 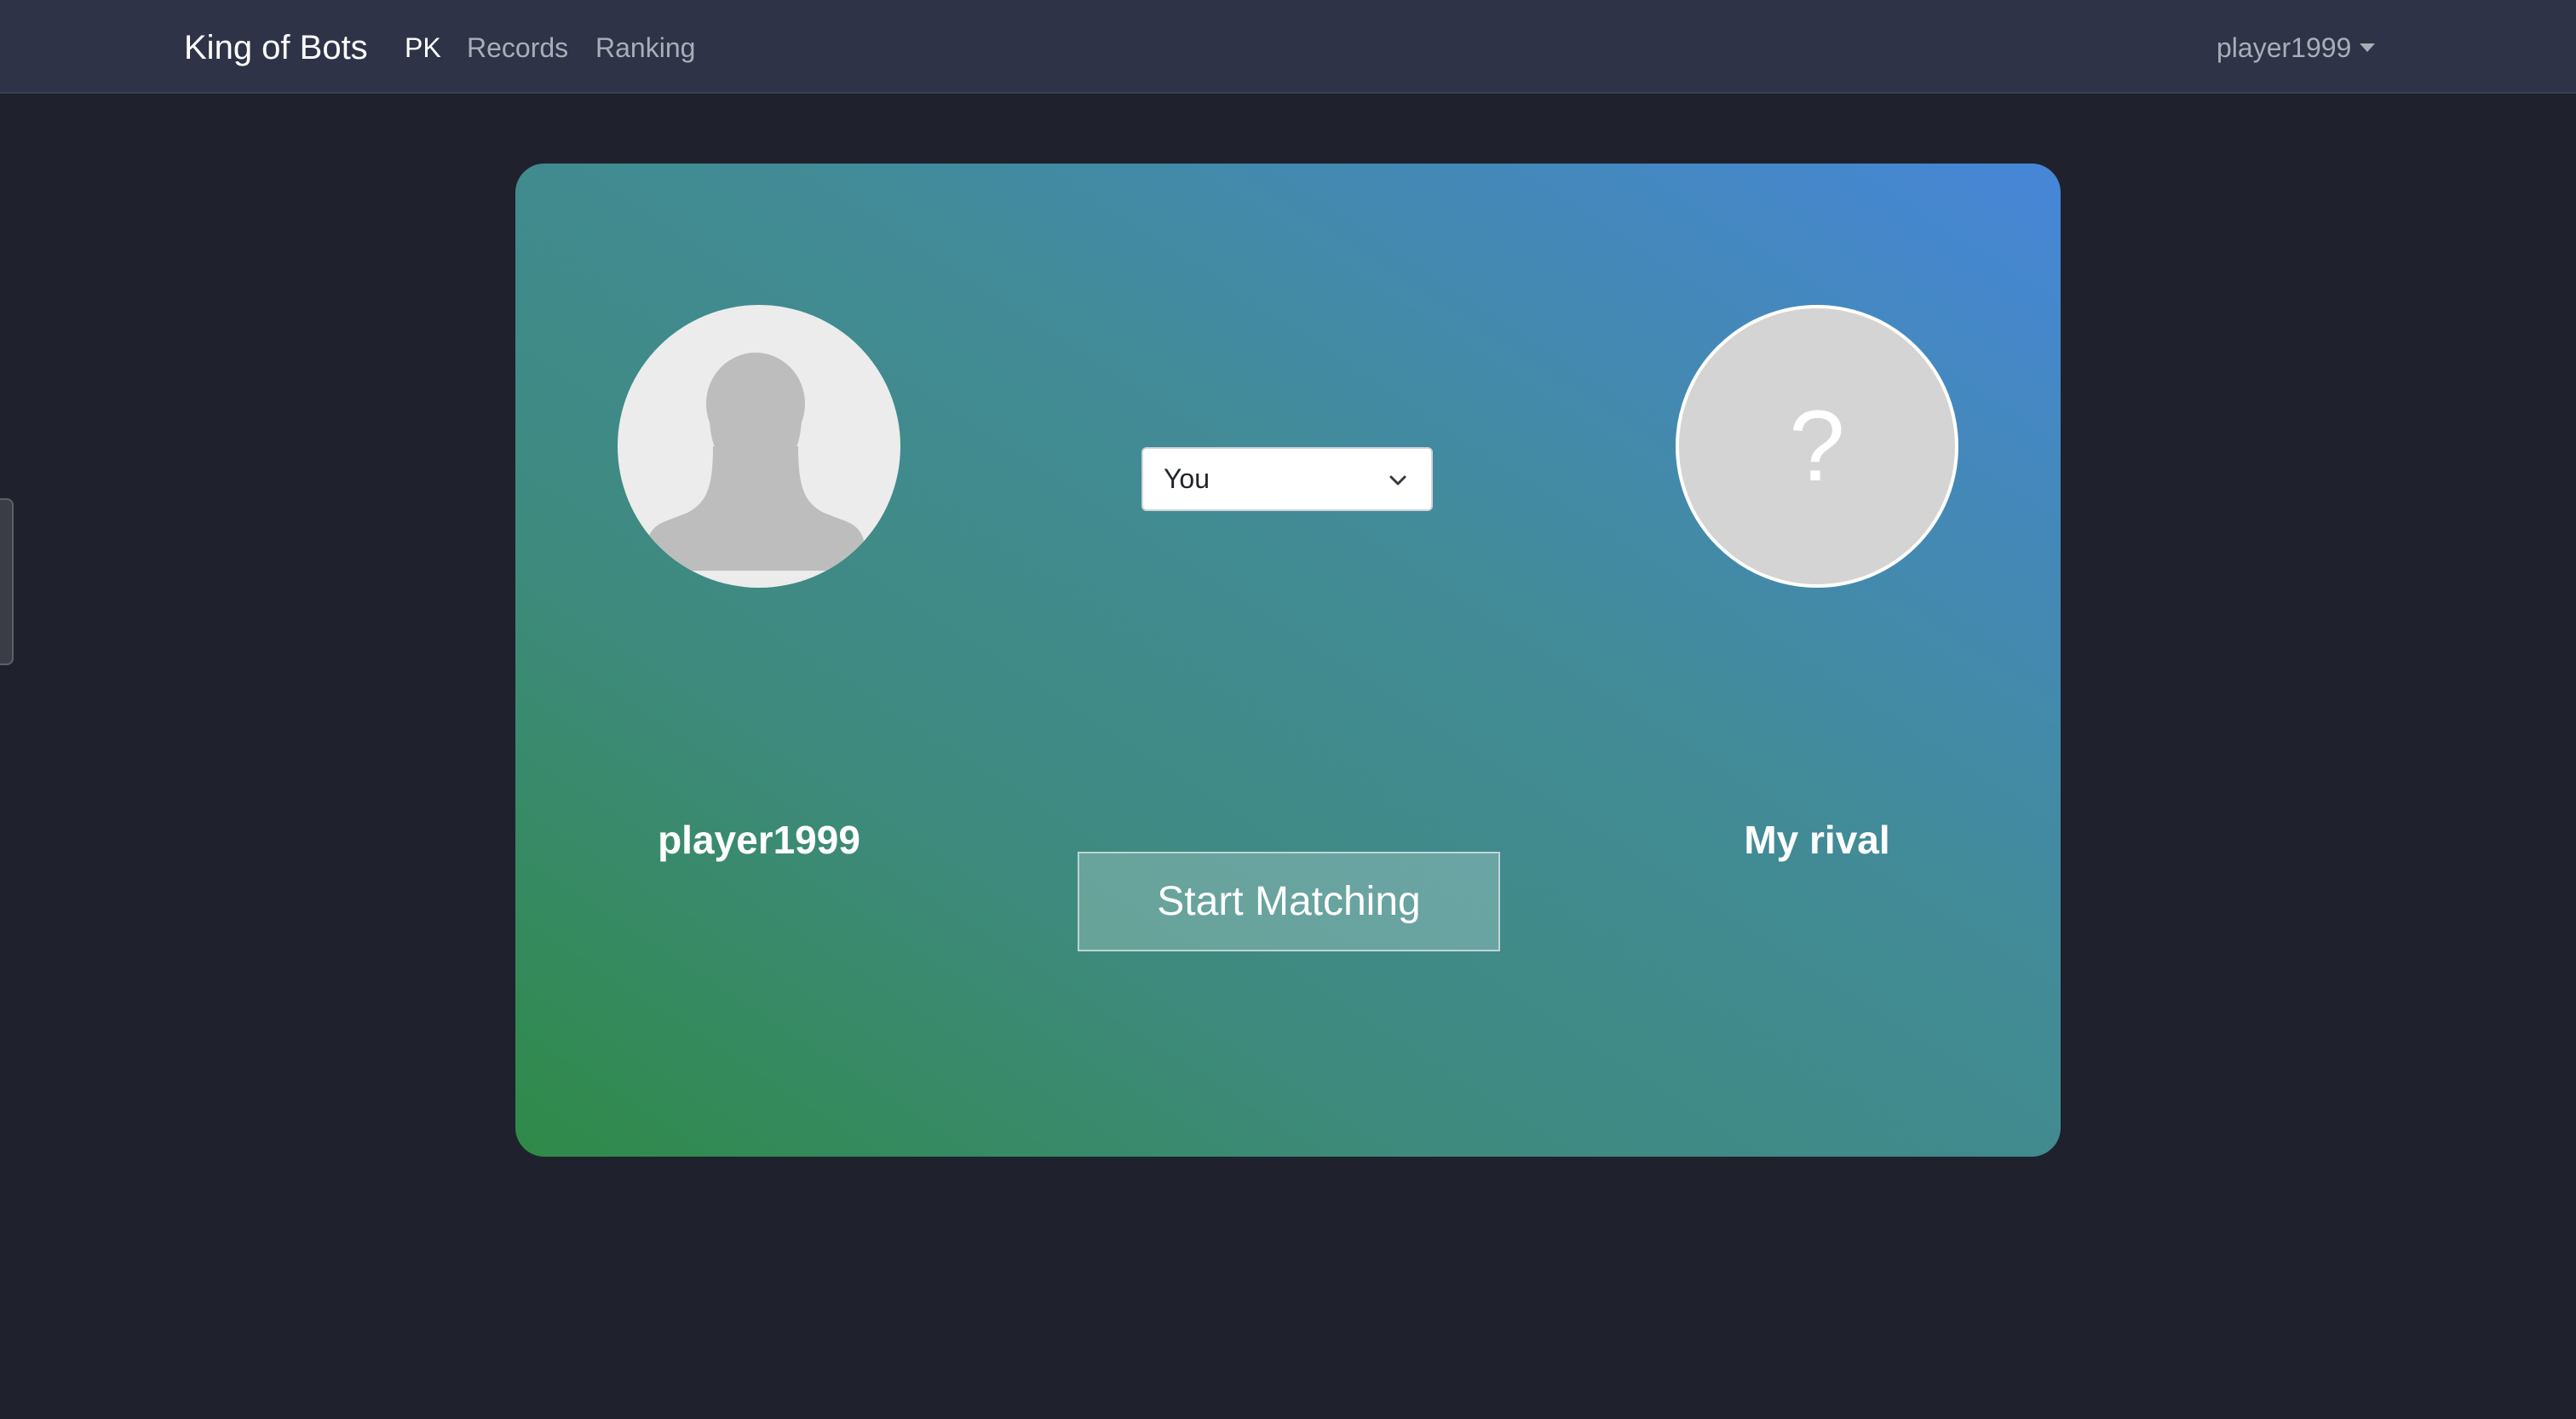 I want to click on rival-name: My rival, so click(x=1817, y=840).